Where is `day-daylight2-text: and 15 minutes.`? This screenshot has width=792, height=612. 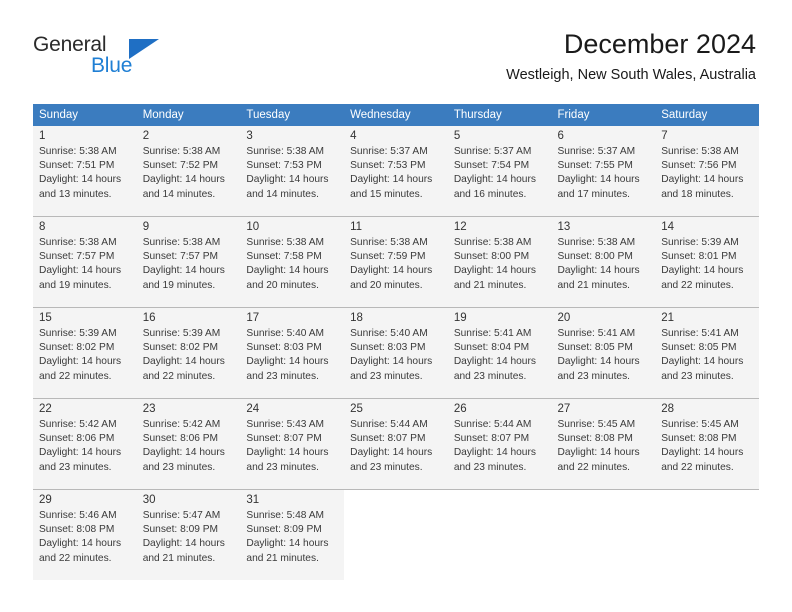
day-daylight2-text: and 15 minutes. is located at coordinates (386, 194).